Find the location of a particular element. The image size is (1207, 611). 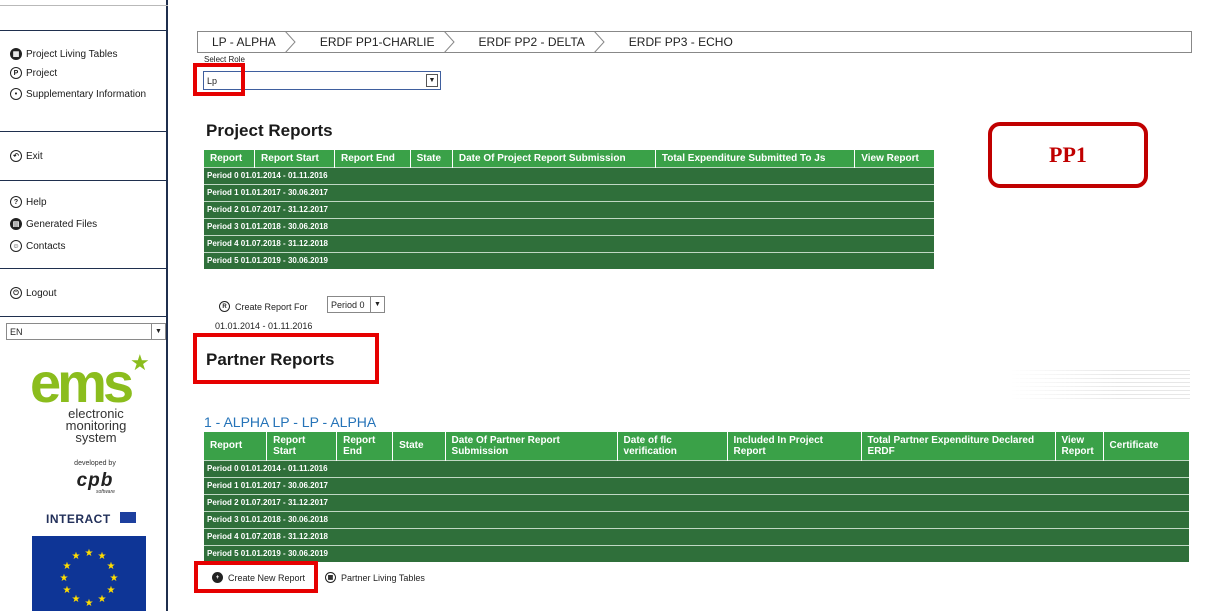

report-period-cell: Period 3 01.01.2018 - 30.06.2018 is located at coordinates (569, 226).